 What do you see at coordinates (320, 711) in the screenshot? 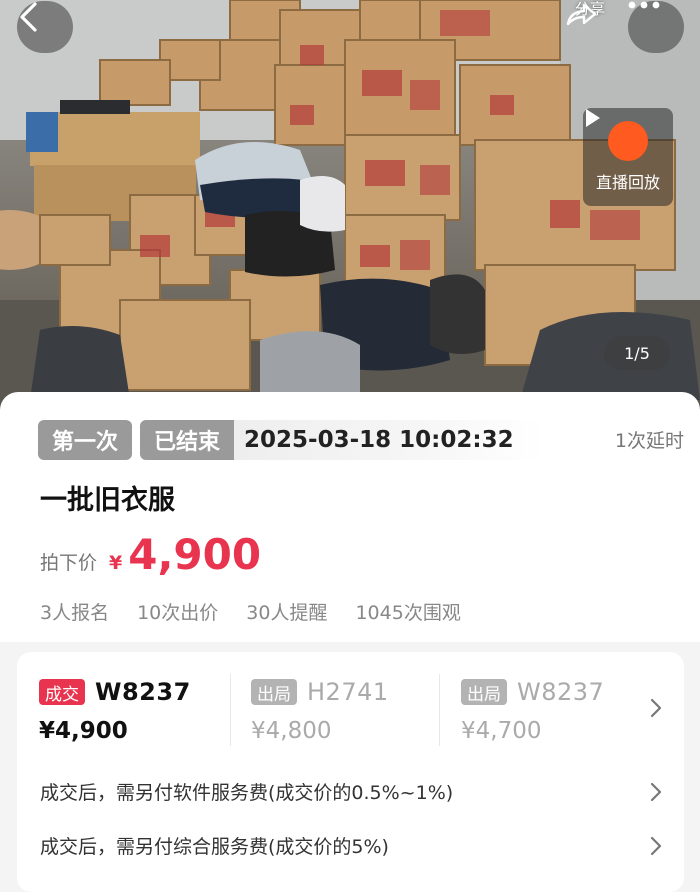
I see `bid-record: 出局 H2741 ¥4,800` at bounding box center [320, 711].